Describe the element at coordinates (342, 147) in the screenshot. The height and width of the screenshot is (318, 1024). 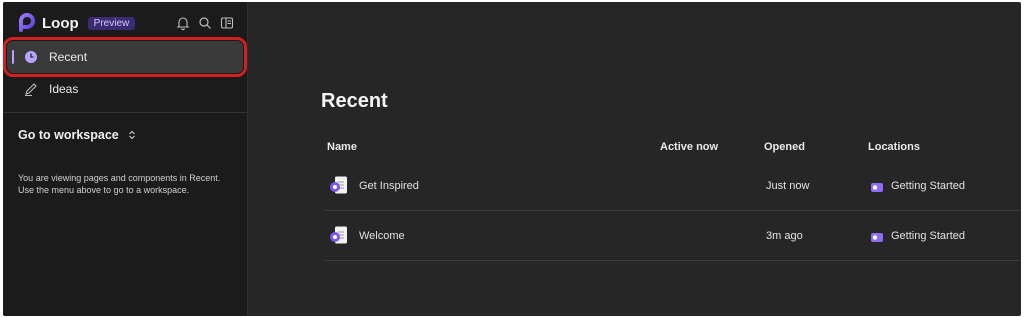
I see `column-header-name: Name` at that location.